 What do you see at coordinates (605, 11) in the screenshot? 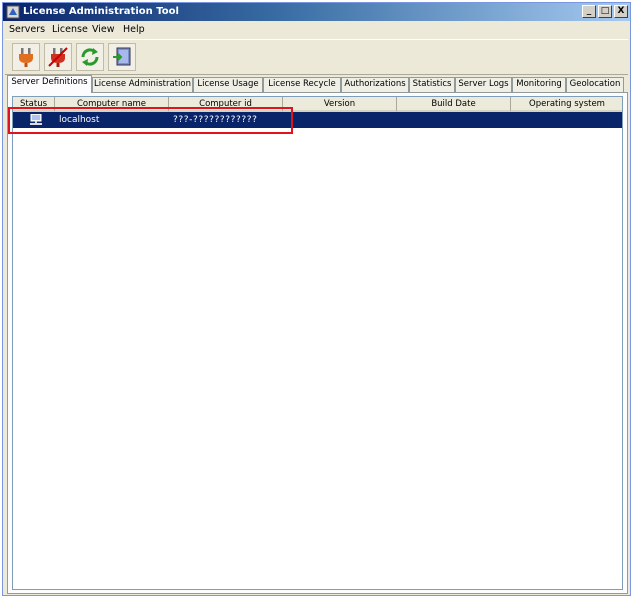
I see `maximize-button: □` at bounding box center [605, 11].